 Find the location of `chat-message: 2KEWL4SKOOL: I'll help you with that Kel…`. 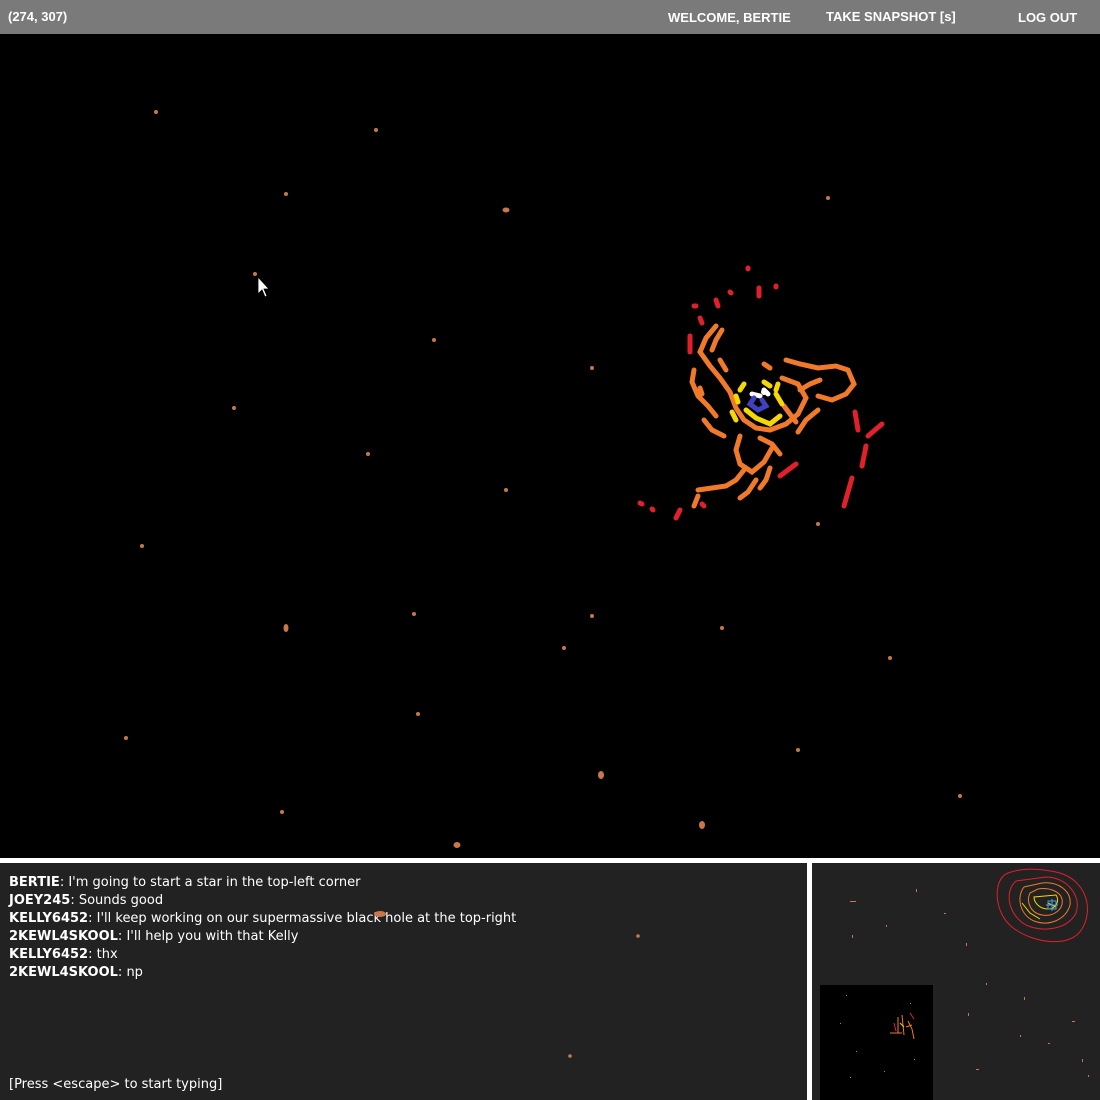

chat-message: 2KEWL4SKOOL: I'll help you with that Kel… is located at coordinates (154, 936).